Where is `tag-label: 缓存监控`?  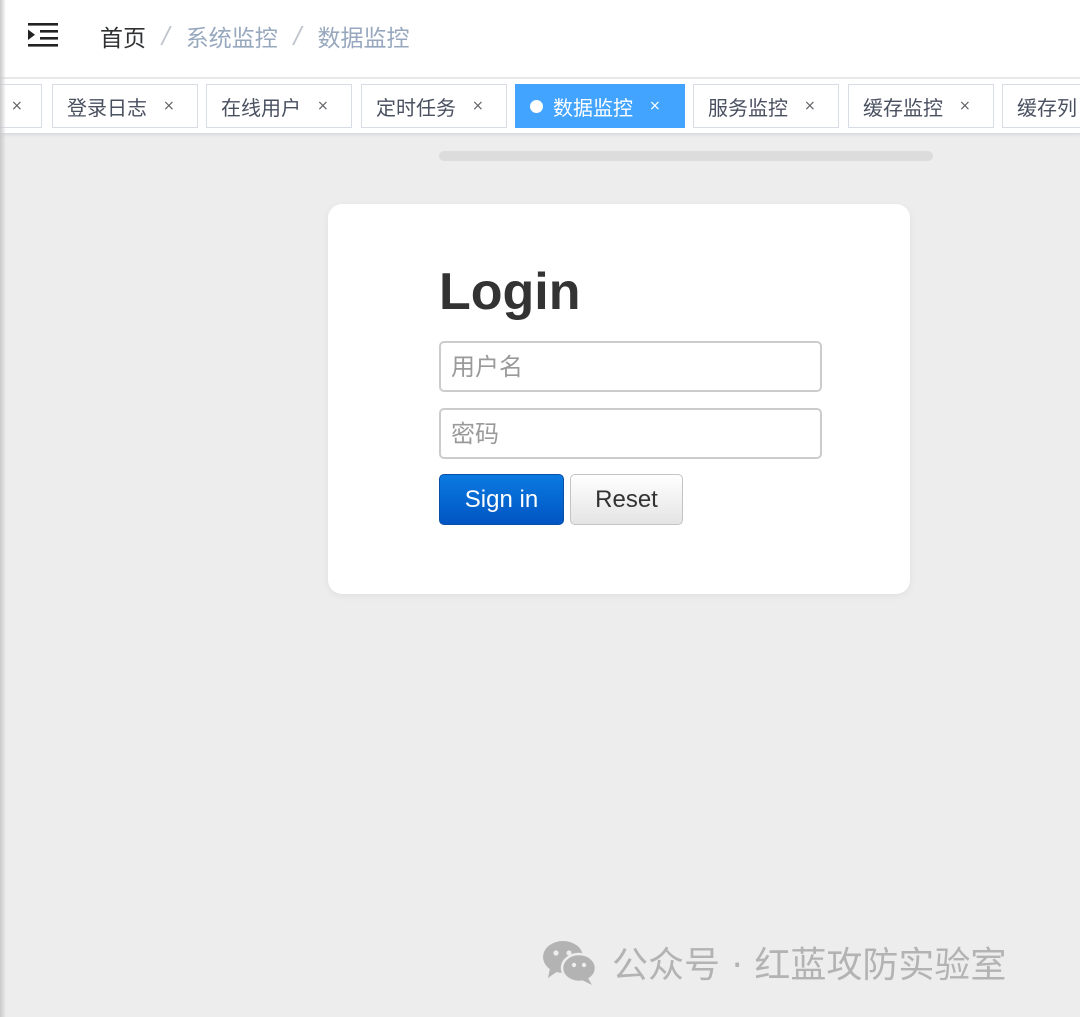 tag-label: 缓存监控 is located at coordinates (903, 107).